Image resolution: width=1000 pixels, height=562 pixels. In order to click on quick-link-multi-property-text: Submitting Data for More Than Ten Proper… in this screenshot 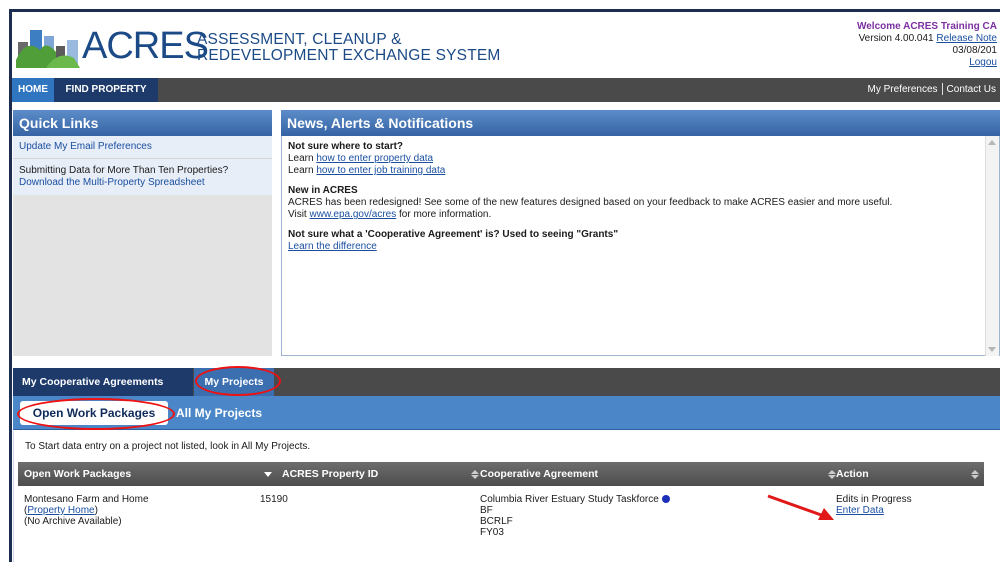, I will do `click(124, 170)`.